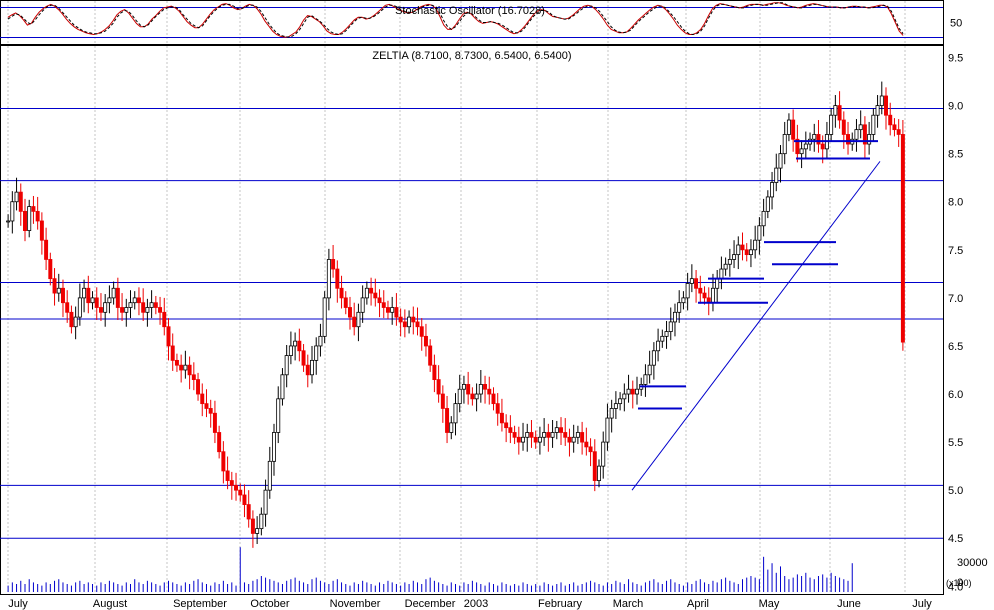  Describe the element at coordinates (355, 604) in the screenshot. I see `x-axis-label: November` at that location.